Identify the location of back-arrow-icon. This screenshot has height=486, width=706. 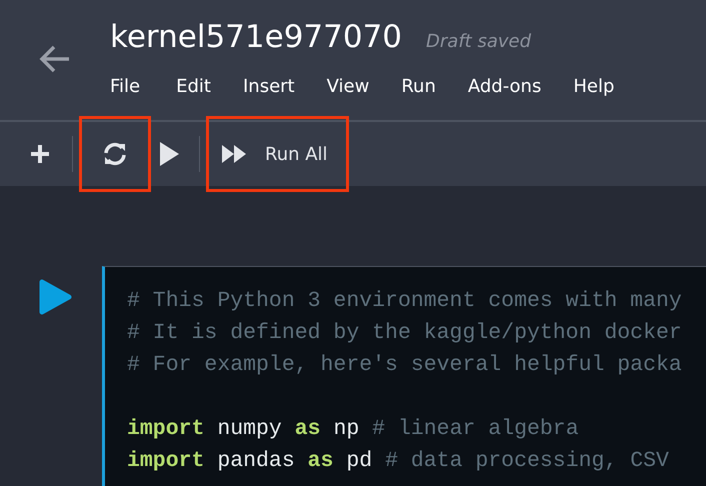
(55, 59).